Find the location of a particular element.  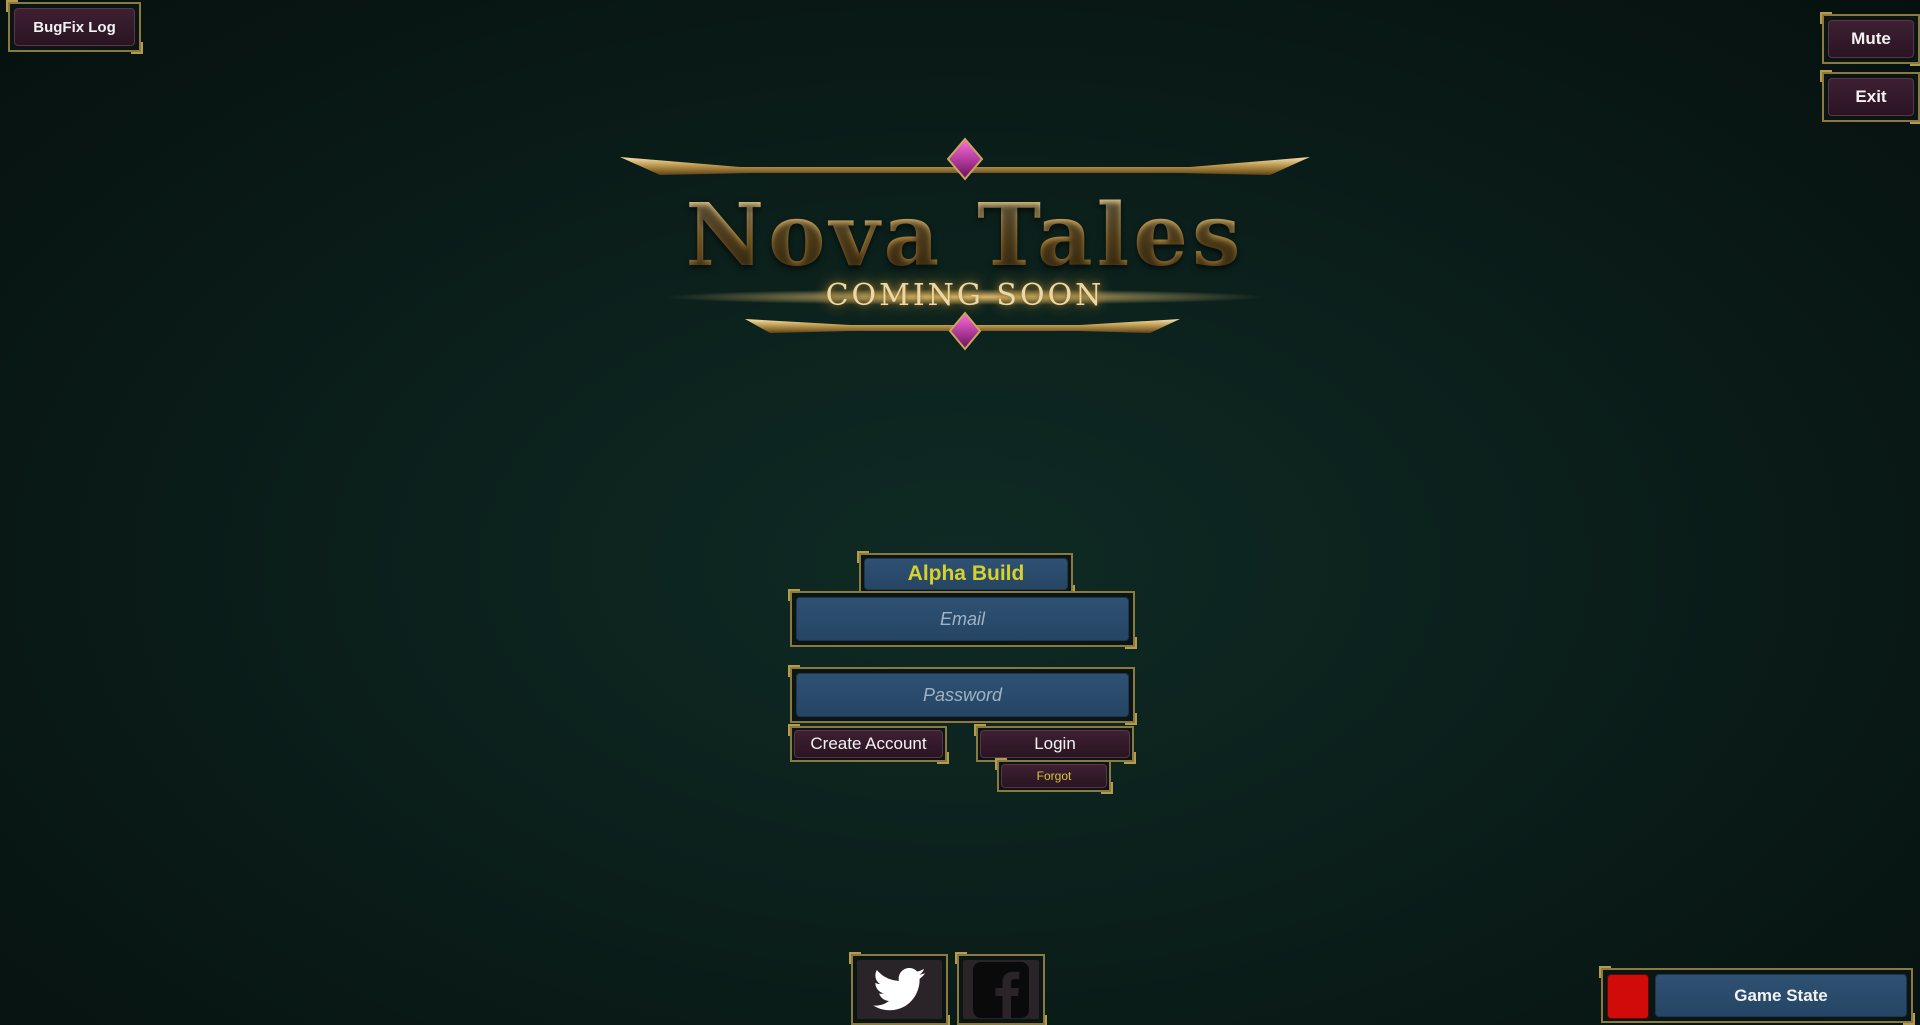

password-field-box is located at coordinates (962, 695).